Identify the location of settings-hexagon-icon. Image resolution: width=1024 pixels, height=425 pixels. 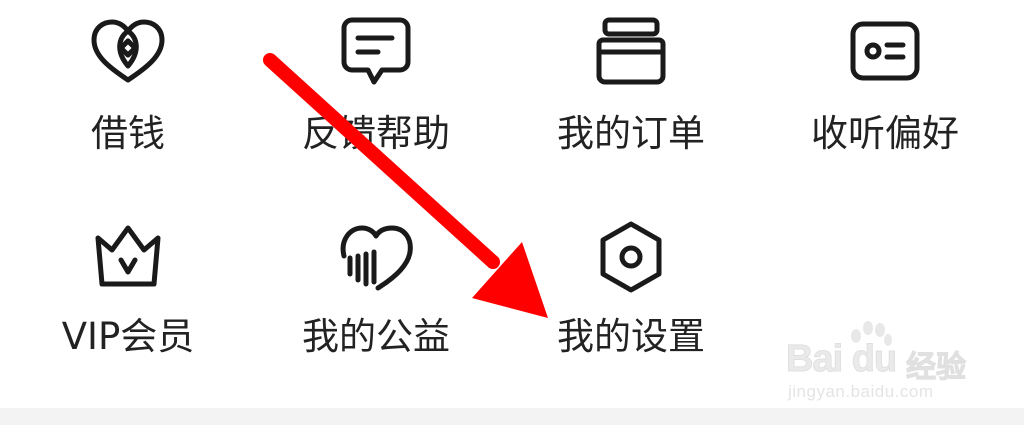
(631, 258).